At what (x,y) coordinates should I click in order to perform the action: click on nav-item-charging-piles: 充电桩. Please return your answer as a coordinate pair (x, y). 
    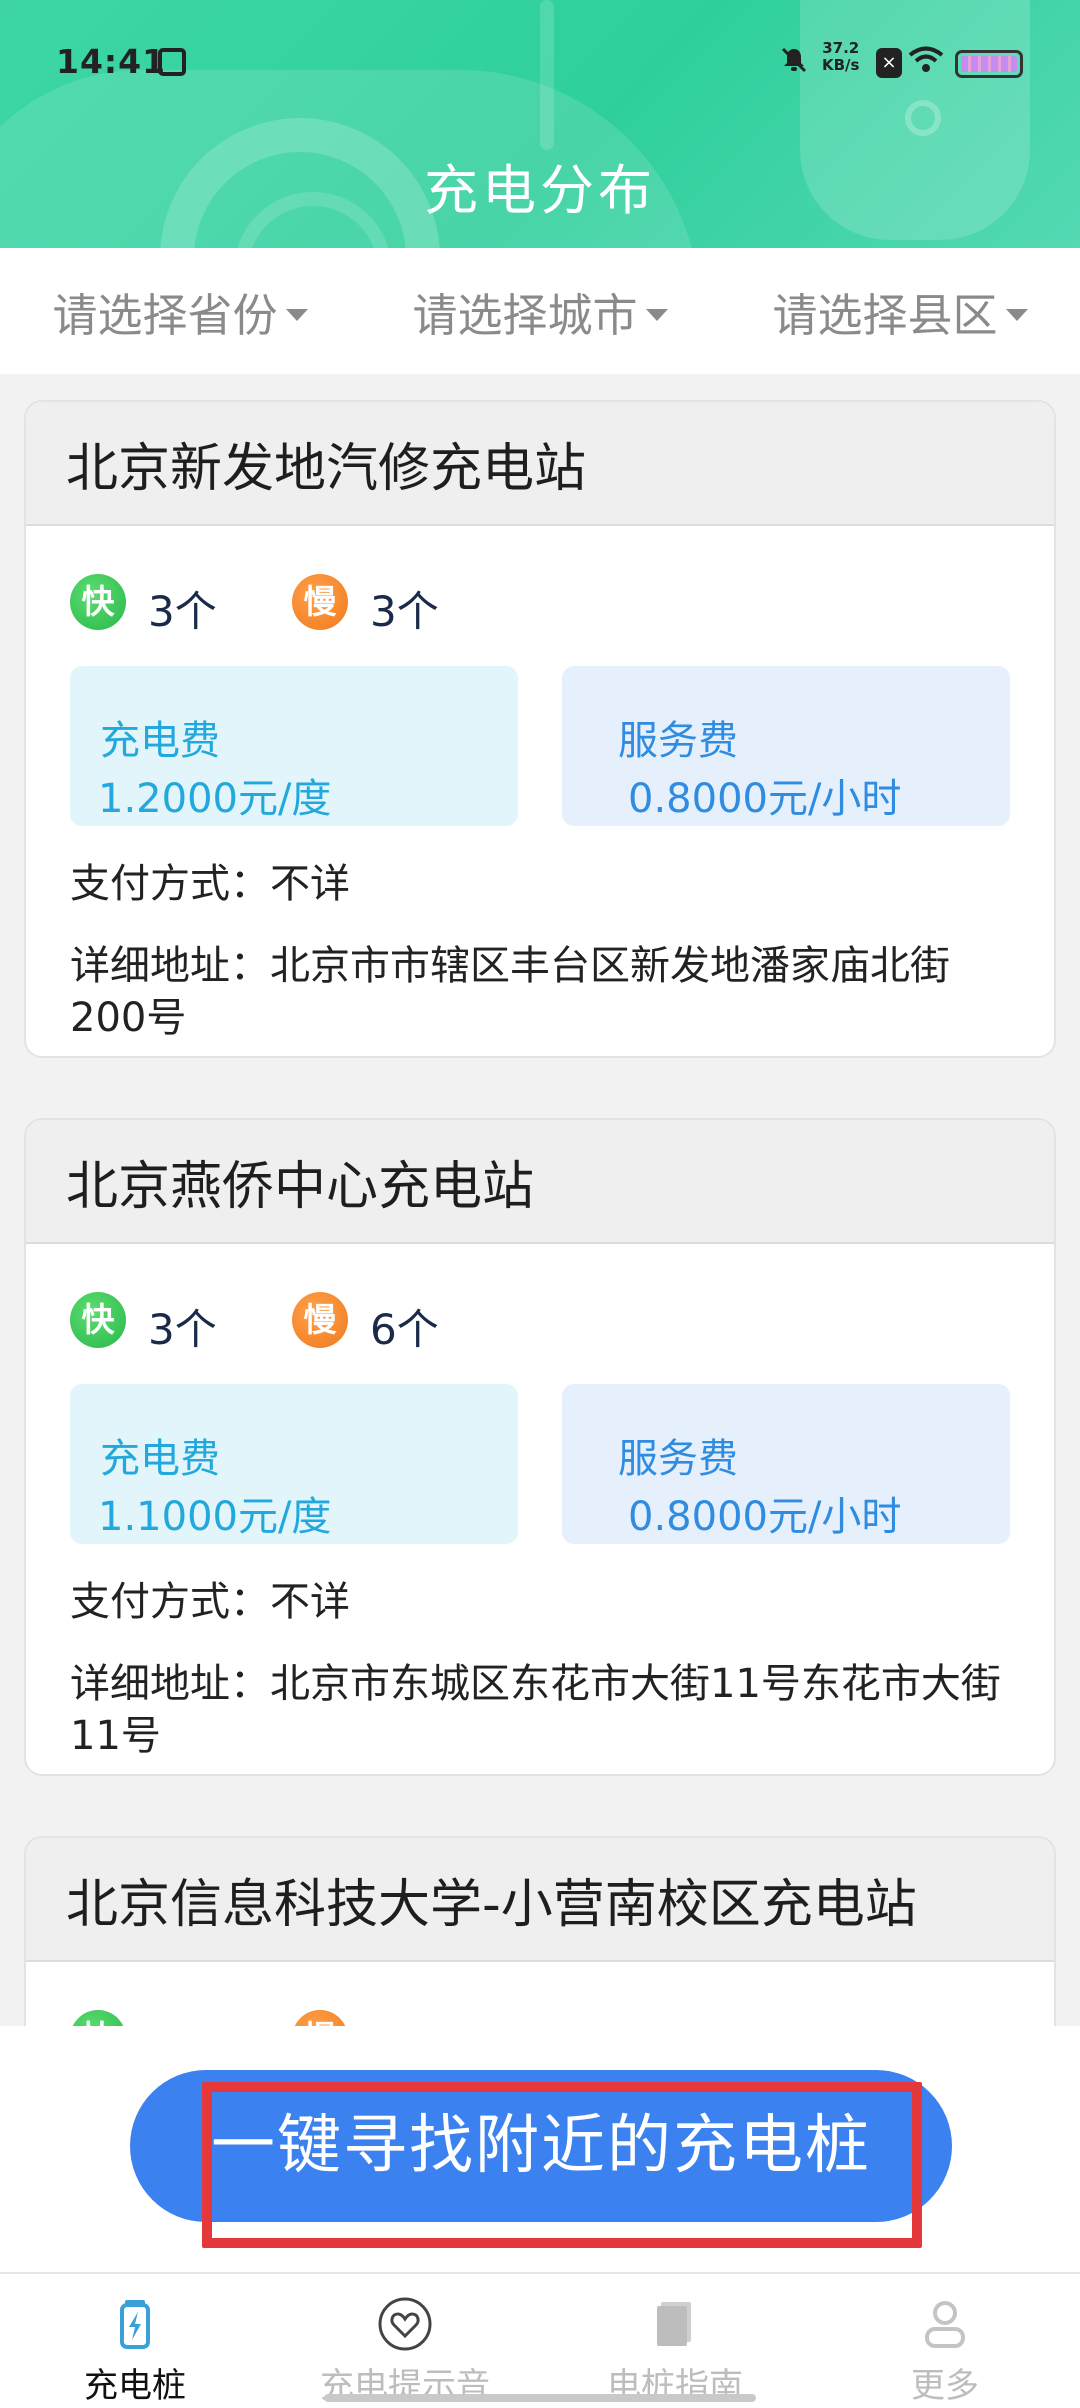
    Looking at the image, I should click on (135, 2341).